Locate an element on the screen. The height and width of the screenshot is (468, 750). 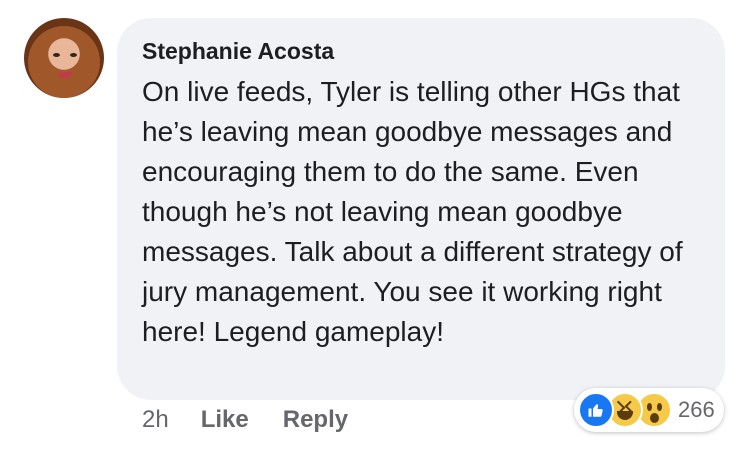
thumbs-up-icon is located at coordinates (595, 410).